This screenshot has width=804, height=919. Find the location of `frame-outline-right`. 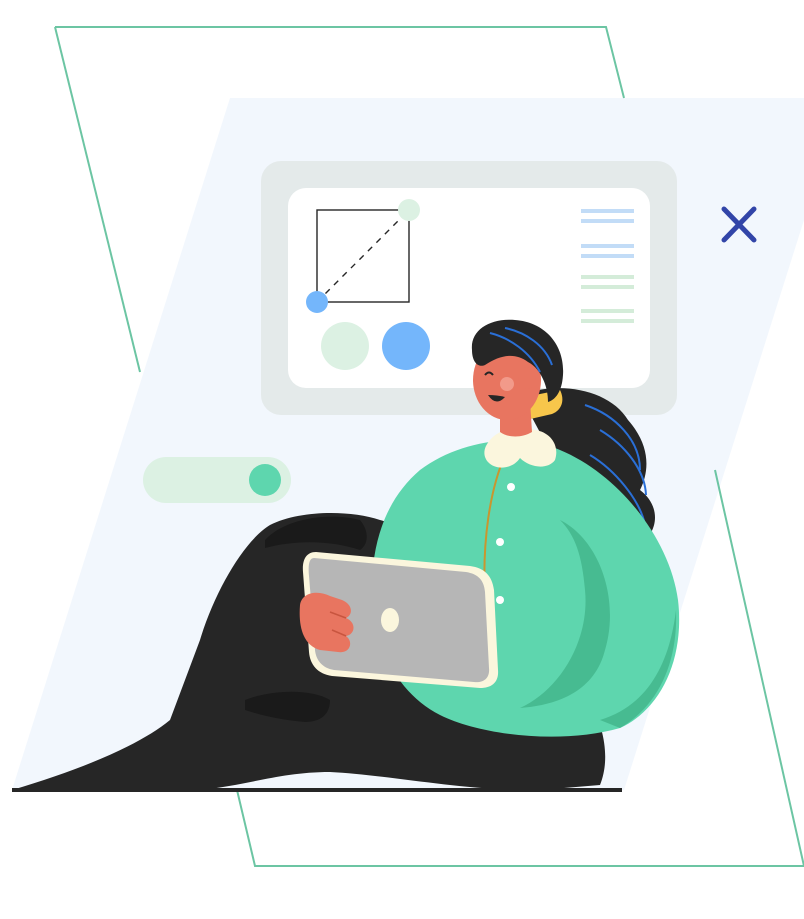

frame-outline-right is located at coordinates (759, 668).